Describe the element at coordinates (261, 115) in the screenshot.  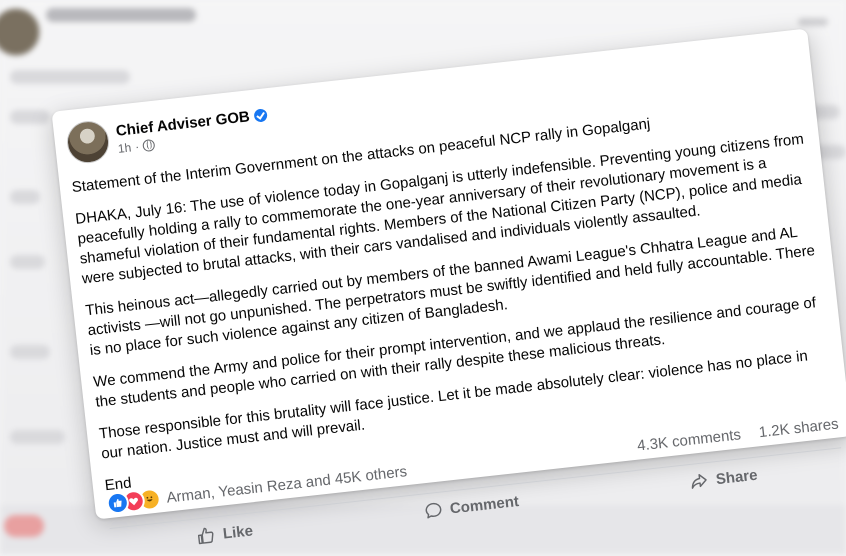
I see `verified-badge-icon` at that location.